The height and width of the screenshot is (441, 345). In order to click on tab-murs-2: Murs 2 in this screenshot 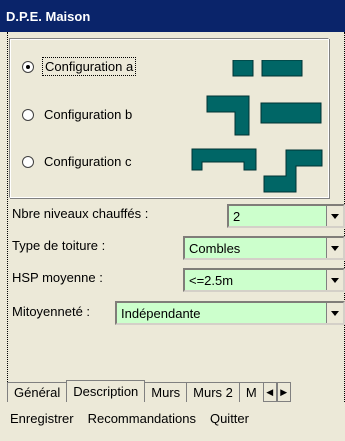, I will do `click(213, 392)`.